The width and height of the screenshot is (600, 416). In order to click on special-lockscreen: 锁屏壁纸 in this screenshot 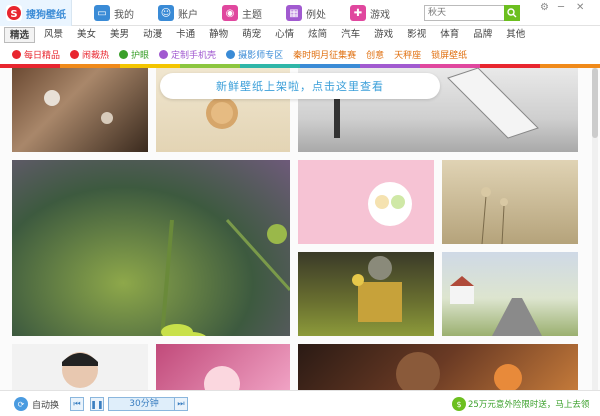, I will do `click(449, 54)`.